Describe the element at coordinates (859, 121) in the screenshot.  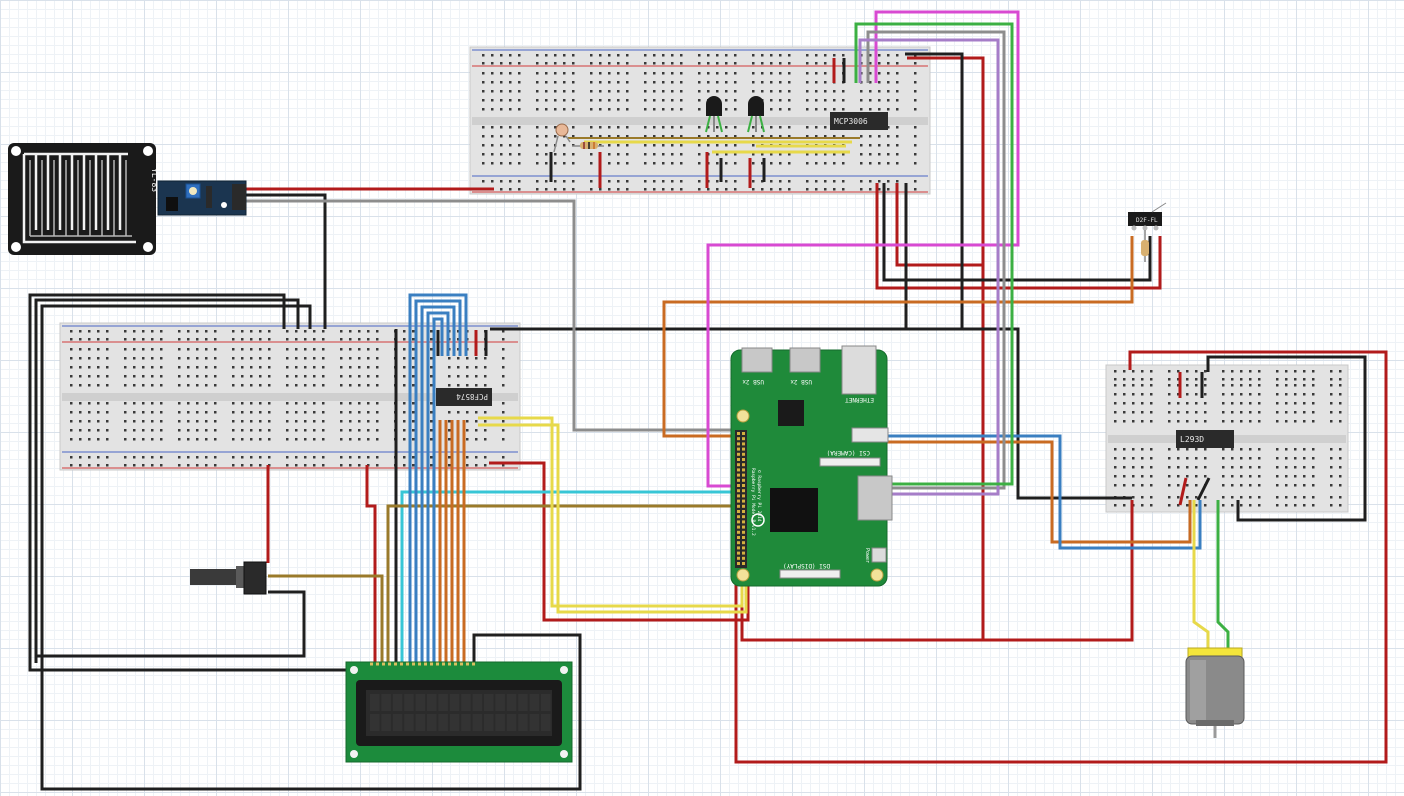
I see `mcp3006-chip: MCP3006` at that location.